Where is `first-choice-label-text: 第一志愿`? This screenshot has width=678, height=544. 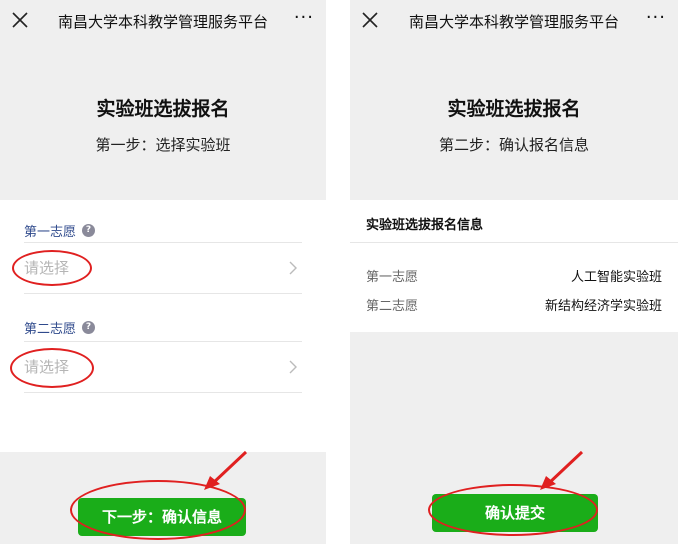 first-choice-label-text: 第一志愿 is located at coordinates (50, 232).